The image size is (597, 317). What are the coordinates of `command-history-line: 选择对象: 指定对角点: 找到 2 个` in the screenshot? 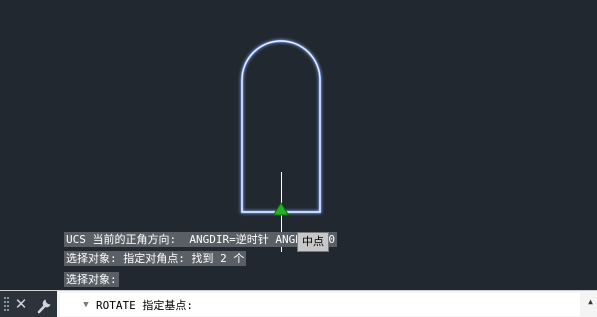 It's located at (155, 258).